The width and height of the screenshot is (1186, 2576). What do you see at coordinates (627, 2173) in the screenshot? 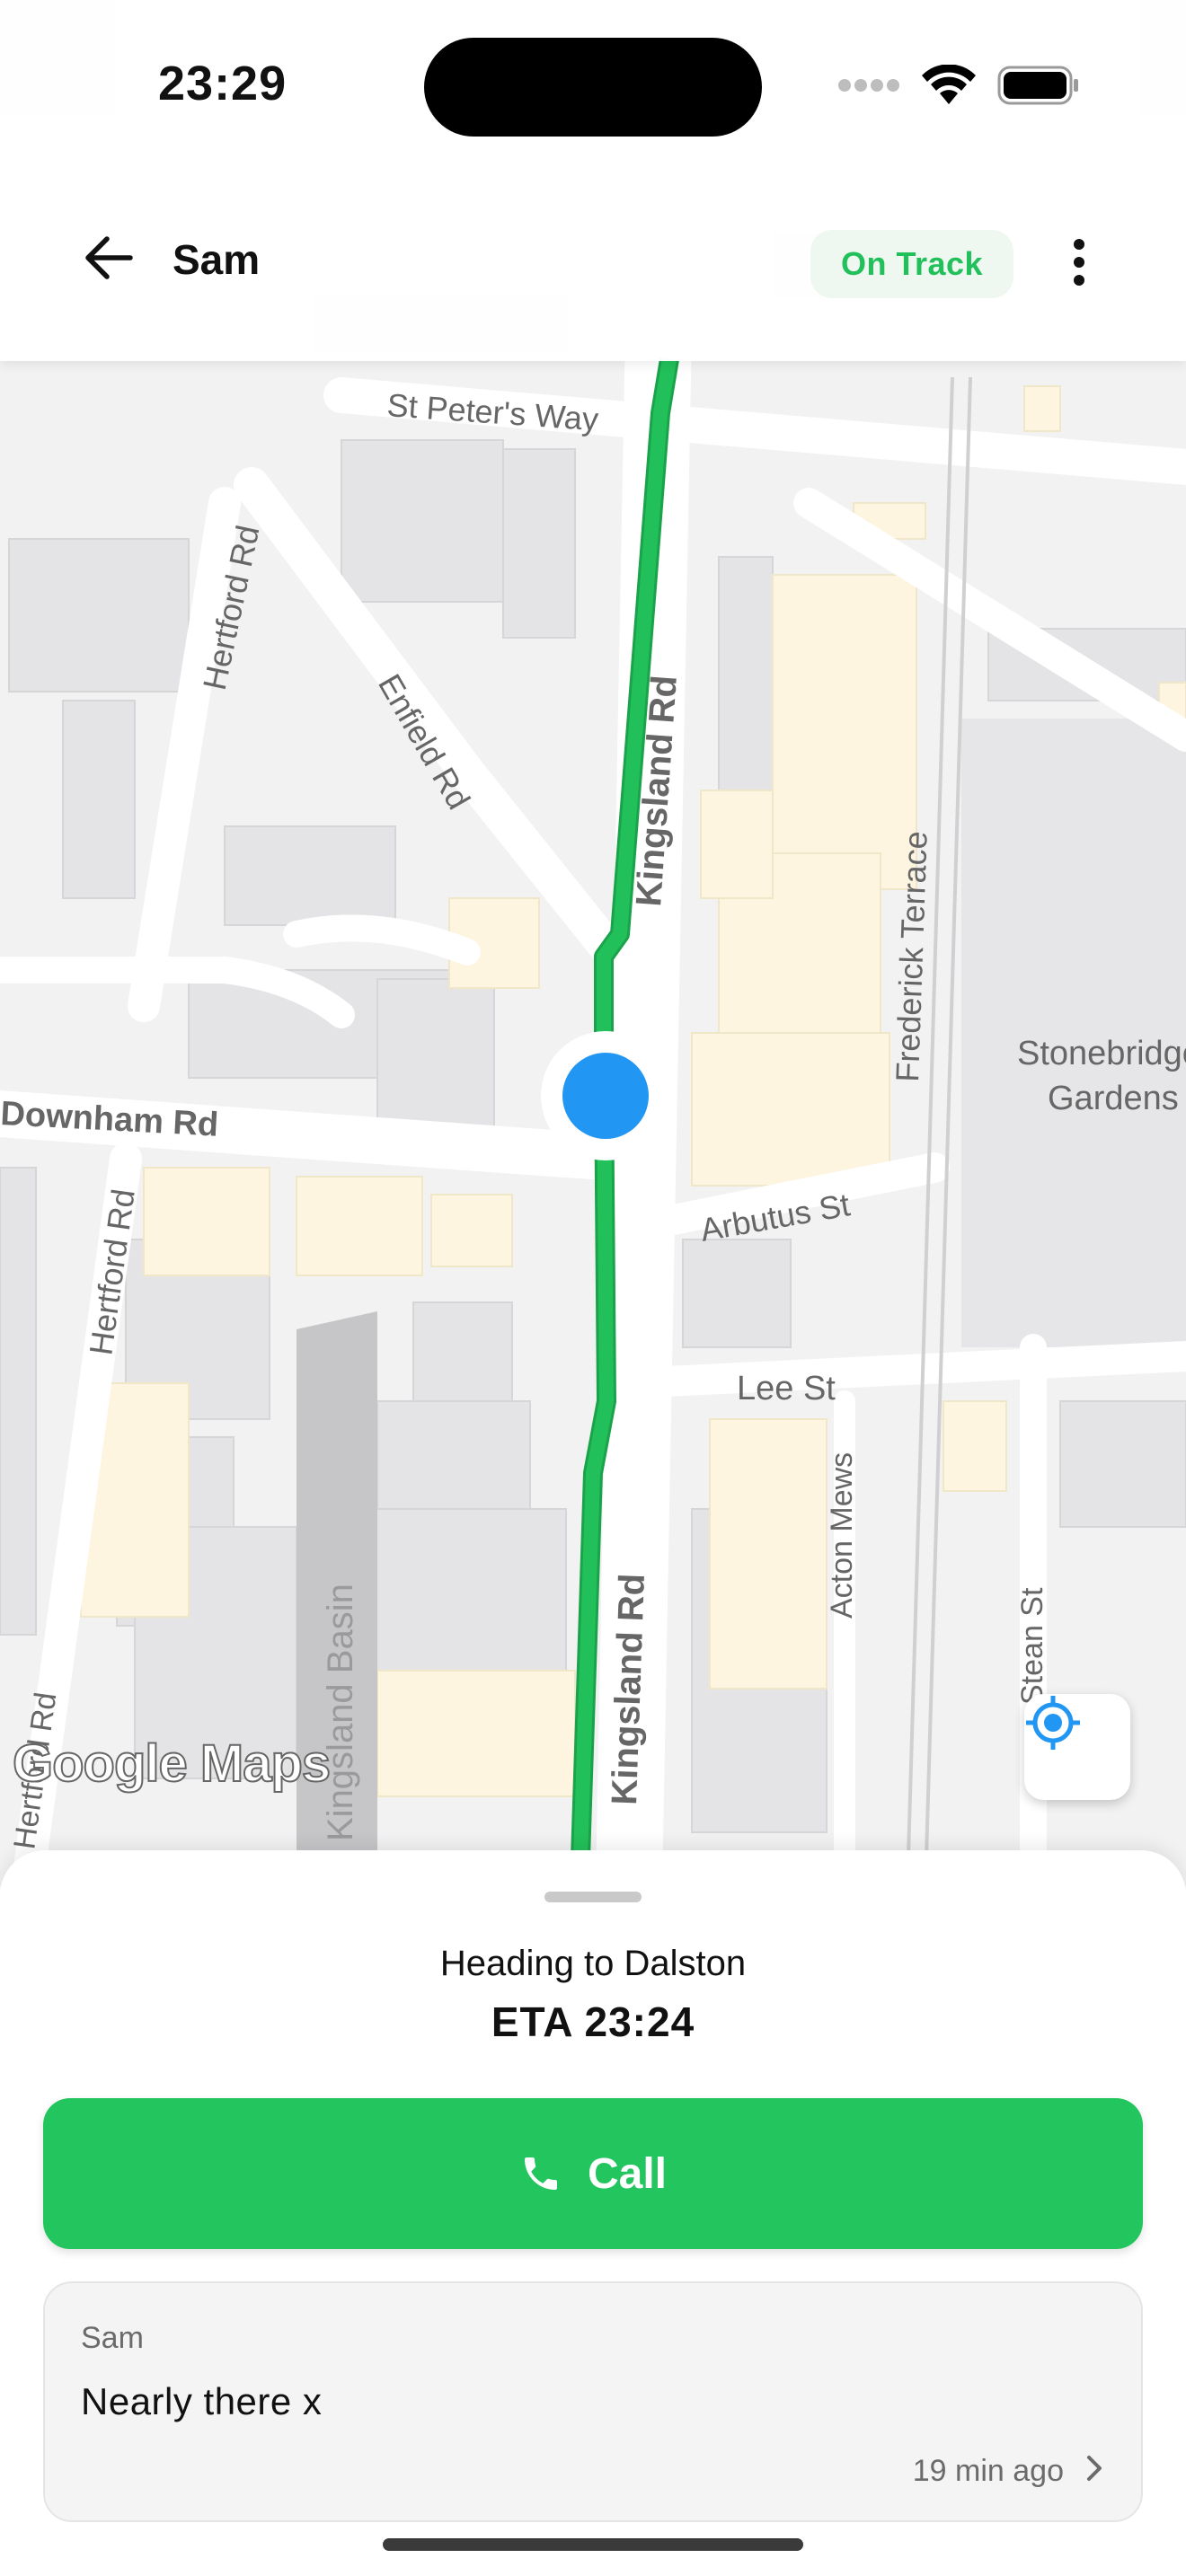
I see `call-button-label: Call` at bounding box center [627, 2173].